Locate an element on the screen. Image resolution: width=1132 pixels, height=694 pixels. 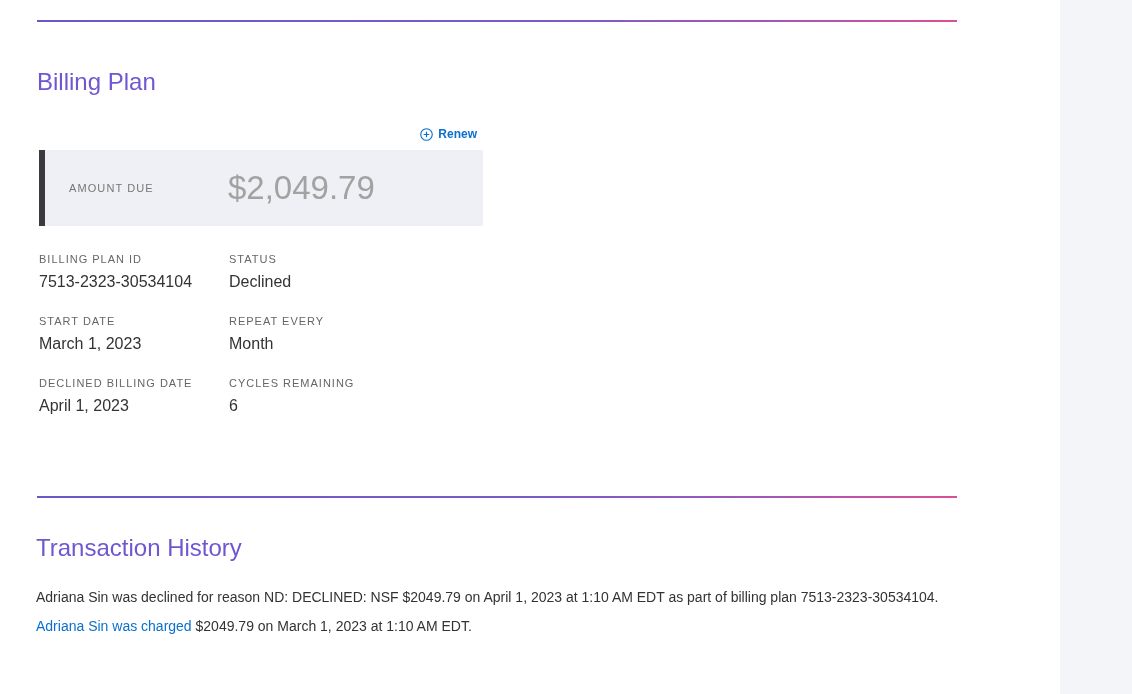
renew-button: Renew is located at coordinates (448, 134).